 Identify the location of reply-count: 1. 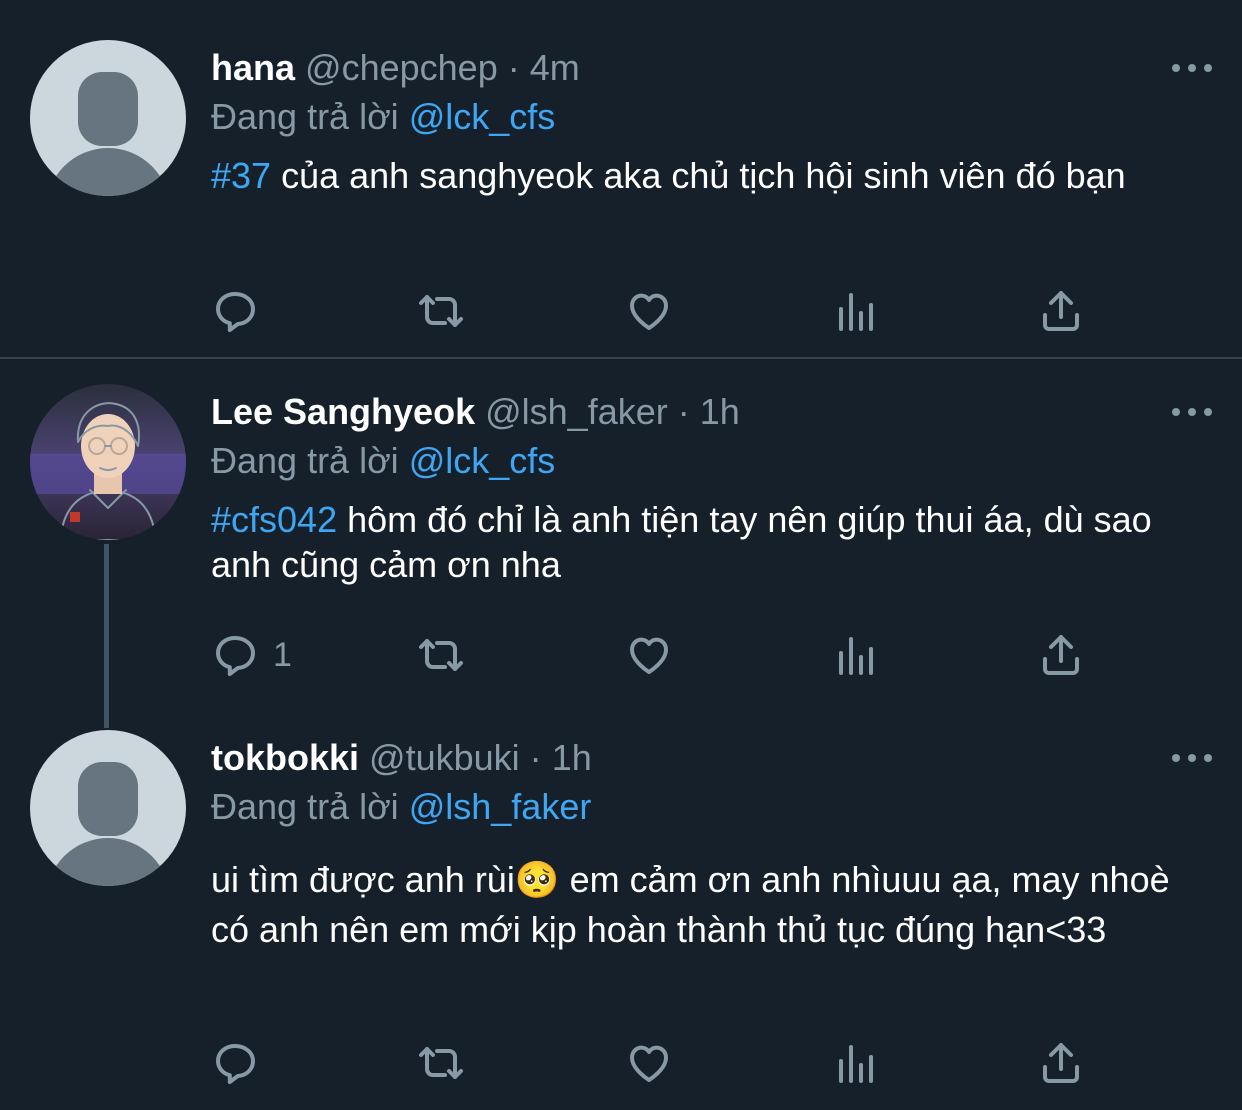
(282, 654).